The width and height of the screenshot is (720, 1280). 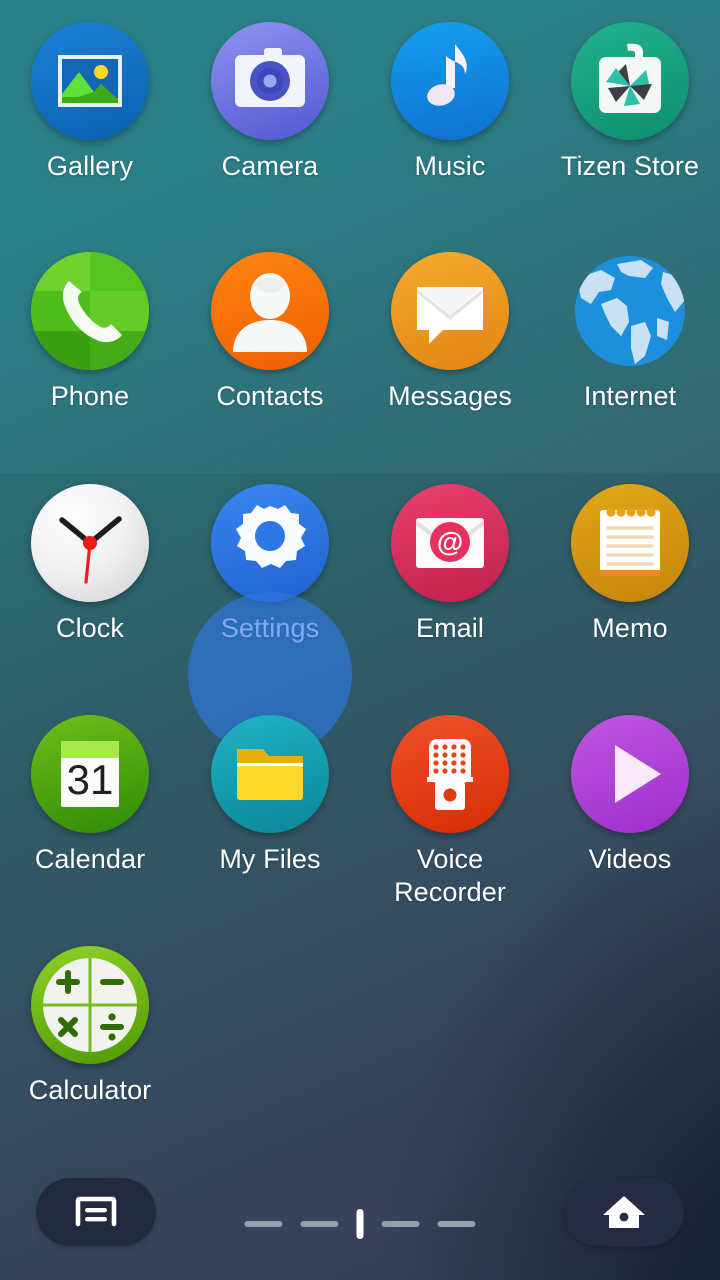 I want to click on app-label: Camera, so click(x=270, y=166).